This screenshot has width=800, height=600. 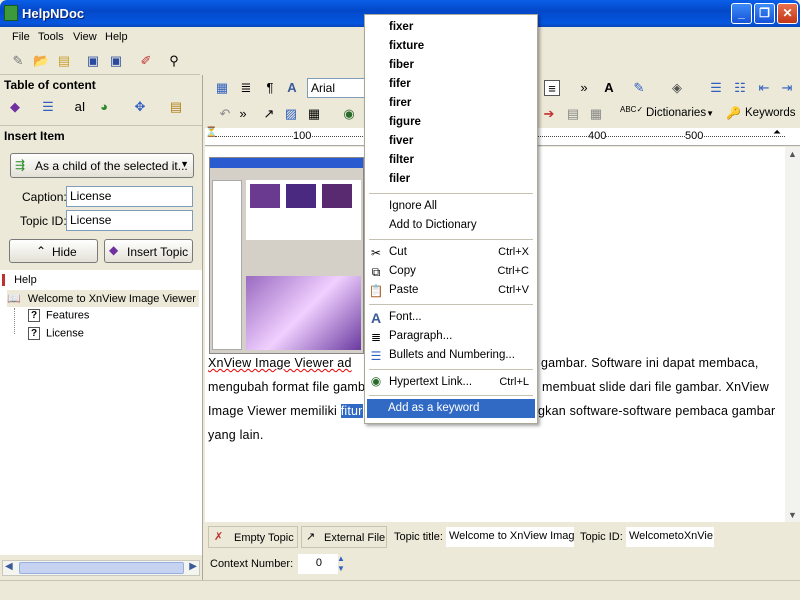 I want to click on suggestion-fixture: fixture, so click(x=406, y=46).